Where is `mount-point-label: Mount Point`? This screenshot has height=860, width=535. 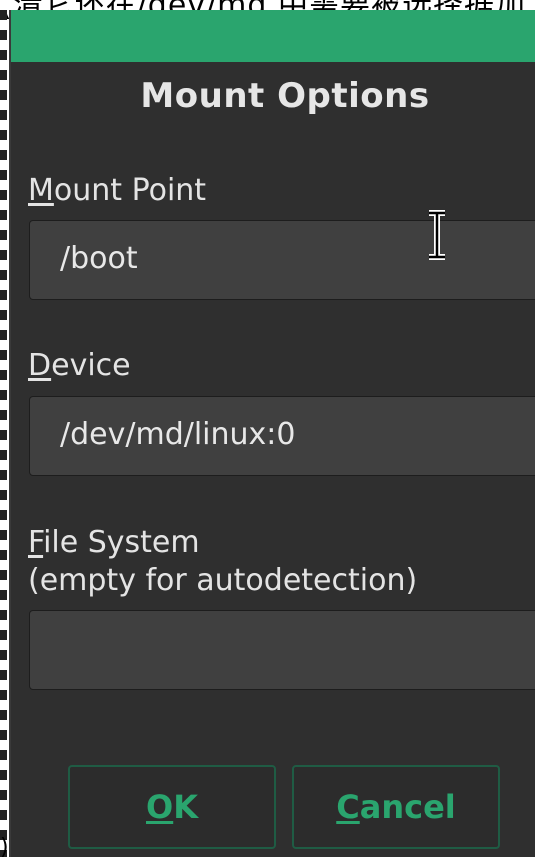
mount-point-label: Mount Point is located at coordinates (117, 191).